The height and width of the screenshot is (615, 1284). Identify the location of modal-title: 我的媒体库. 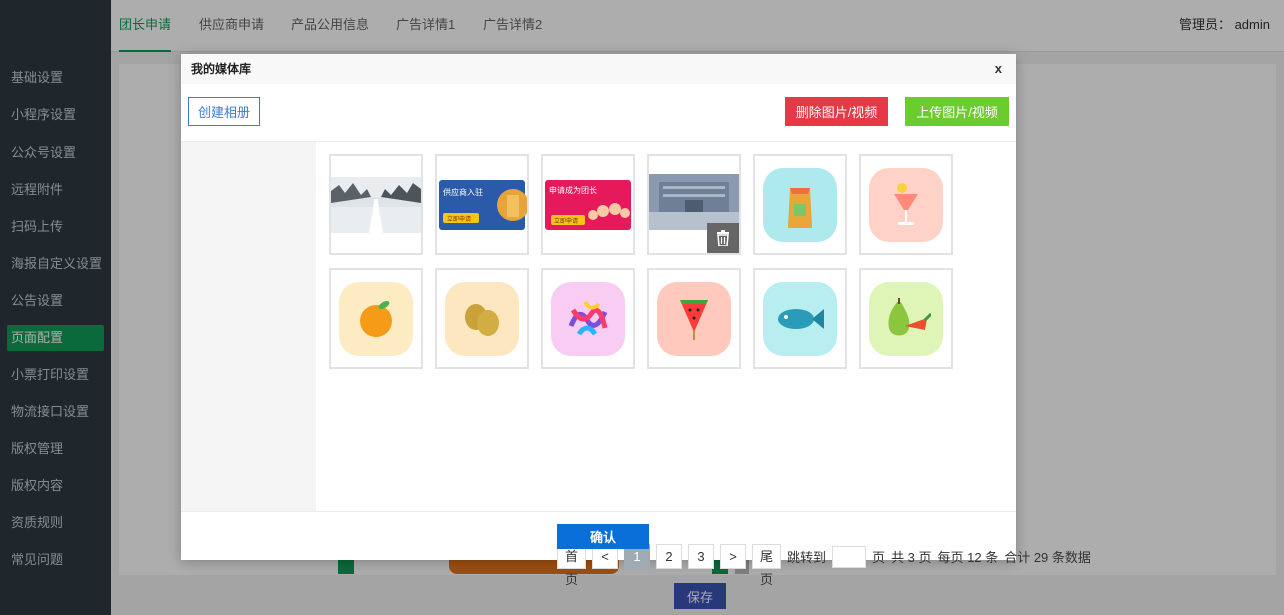
(221, 69).